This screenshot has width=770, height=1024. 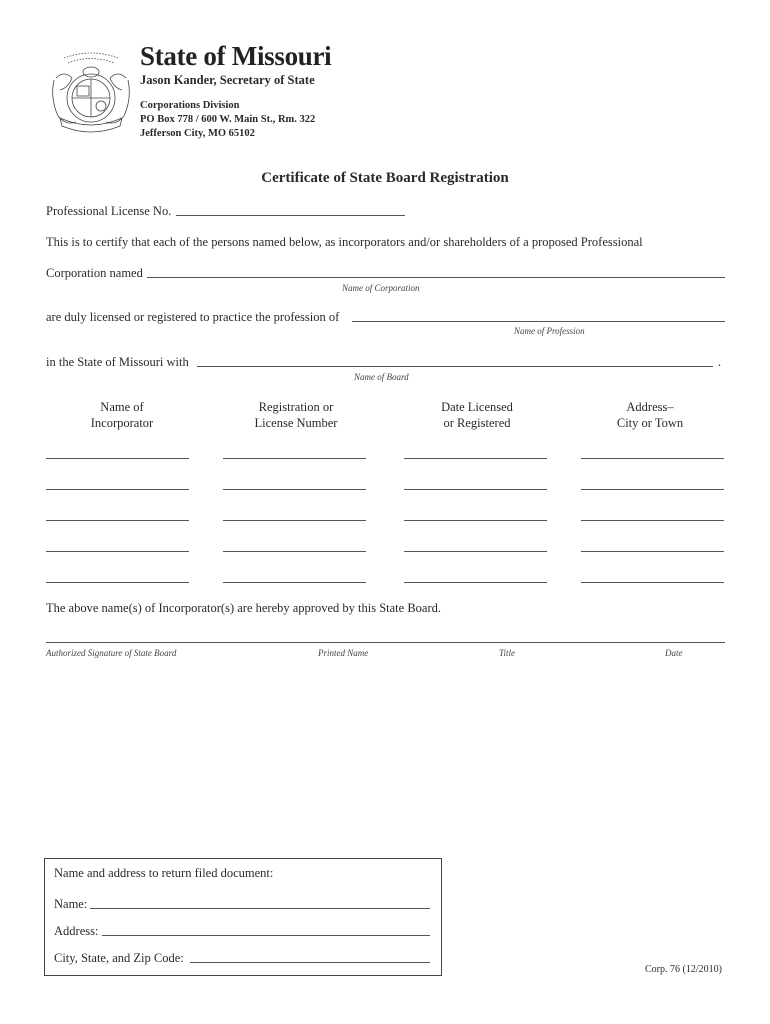 I want to click on corporation-label: Corporation named, so click(x=94, y=273).